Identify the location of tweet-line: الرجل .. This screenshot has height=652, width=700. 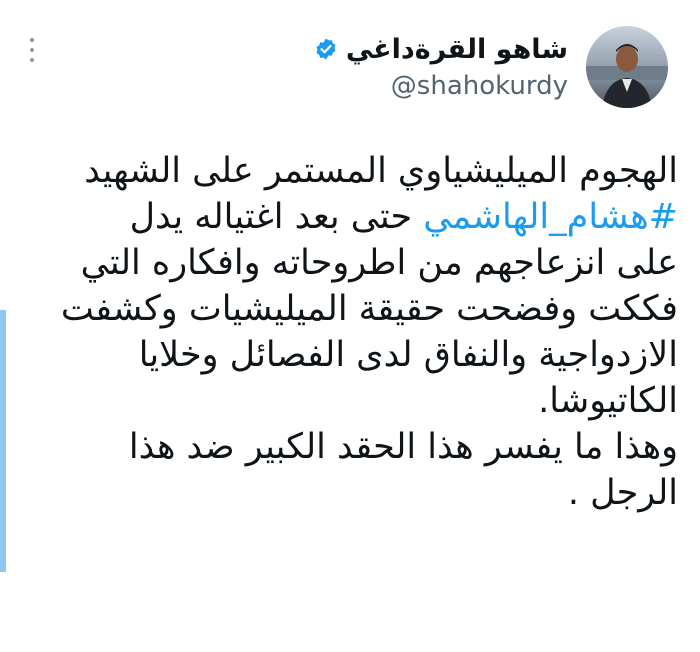
(622, 493).